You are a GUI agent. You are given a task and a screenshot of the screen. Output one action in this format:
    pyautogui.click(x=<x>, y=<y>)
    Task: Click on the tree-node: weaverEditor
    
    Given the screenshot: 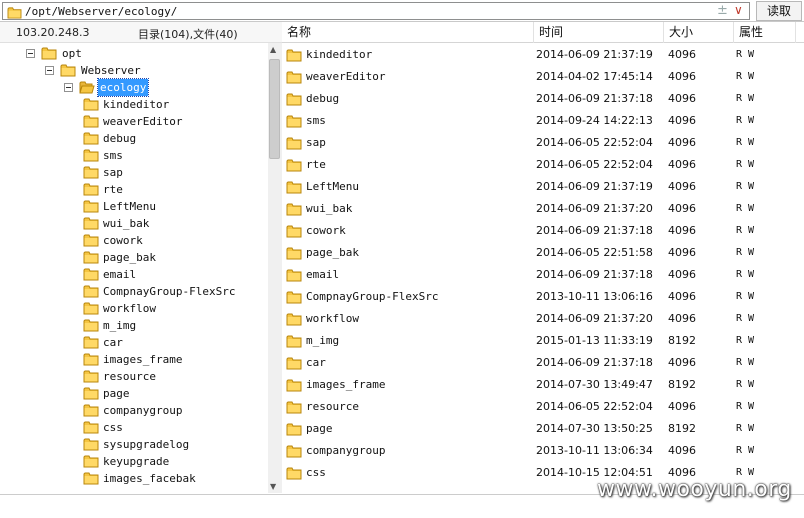 What is the action you would take?
    pyautogui.click(x=134, y=121)
    